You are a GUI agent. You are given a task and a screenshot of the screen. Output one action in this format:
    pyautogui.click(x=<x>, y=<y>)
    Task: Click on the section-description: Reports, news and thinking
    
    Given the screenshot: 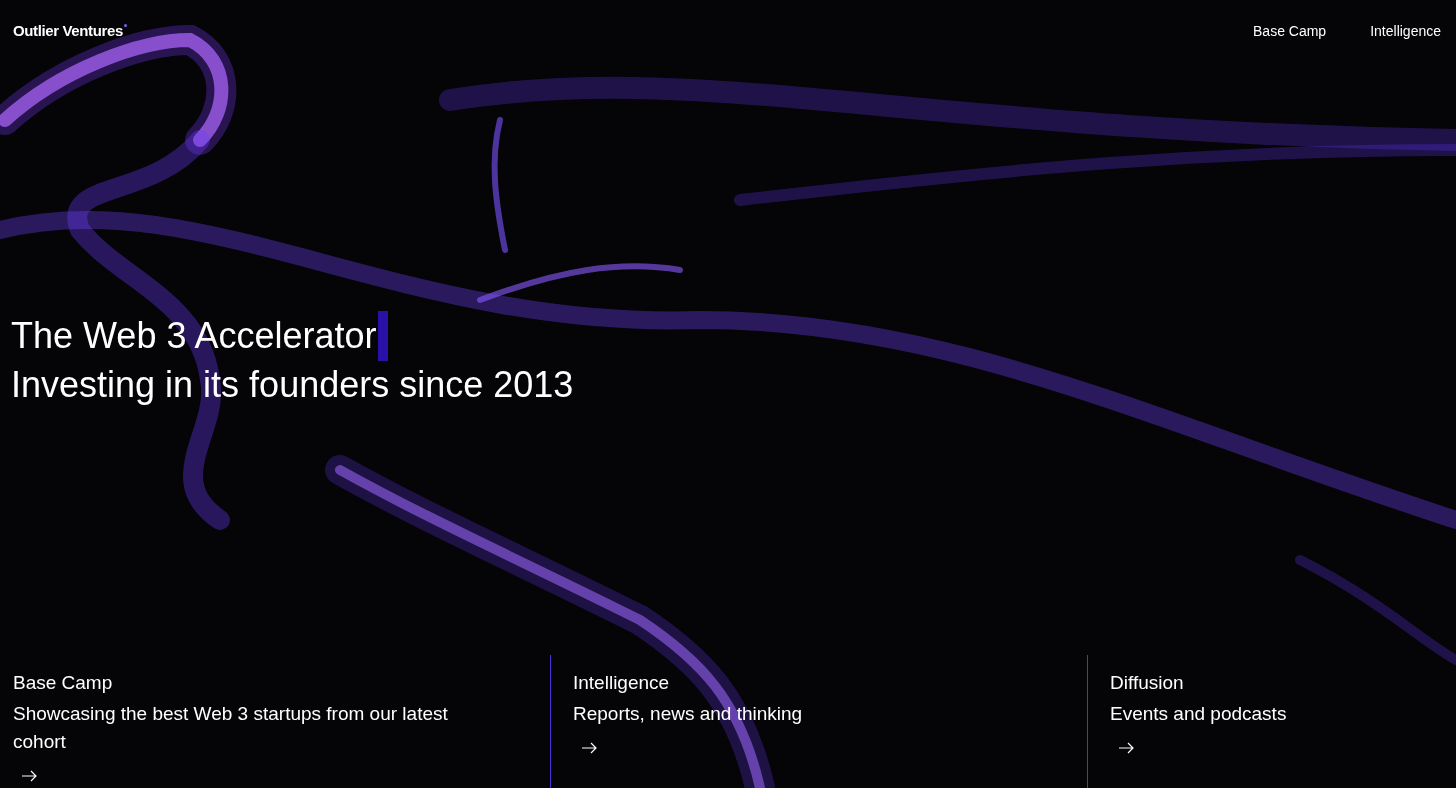 What is the action you would take?
    pyautogui.click(x=688, y=714)
    